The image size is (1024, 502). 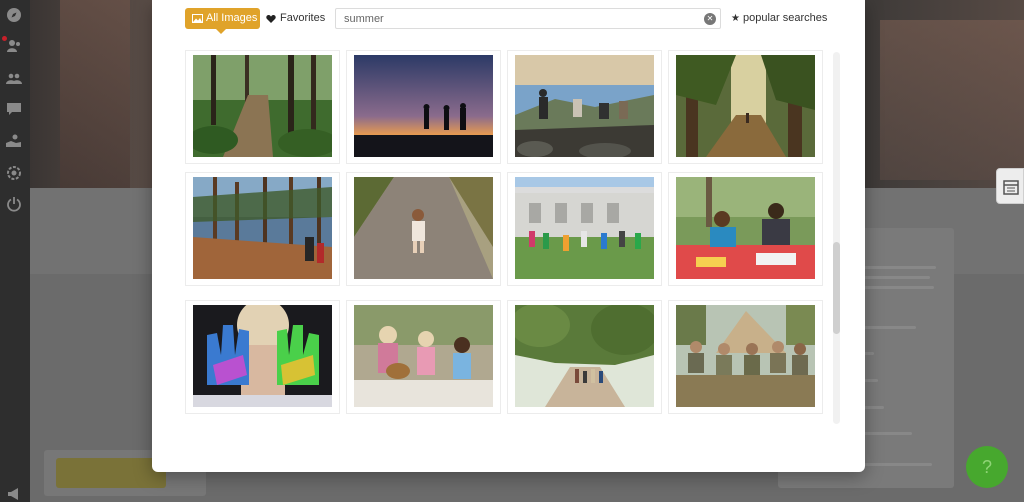 What do you see at coordinates (519, 19) in the screenshot?
I see `search-input` at bounding box center [519, 19].